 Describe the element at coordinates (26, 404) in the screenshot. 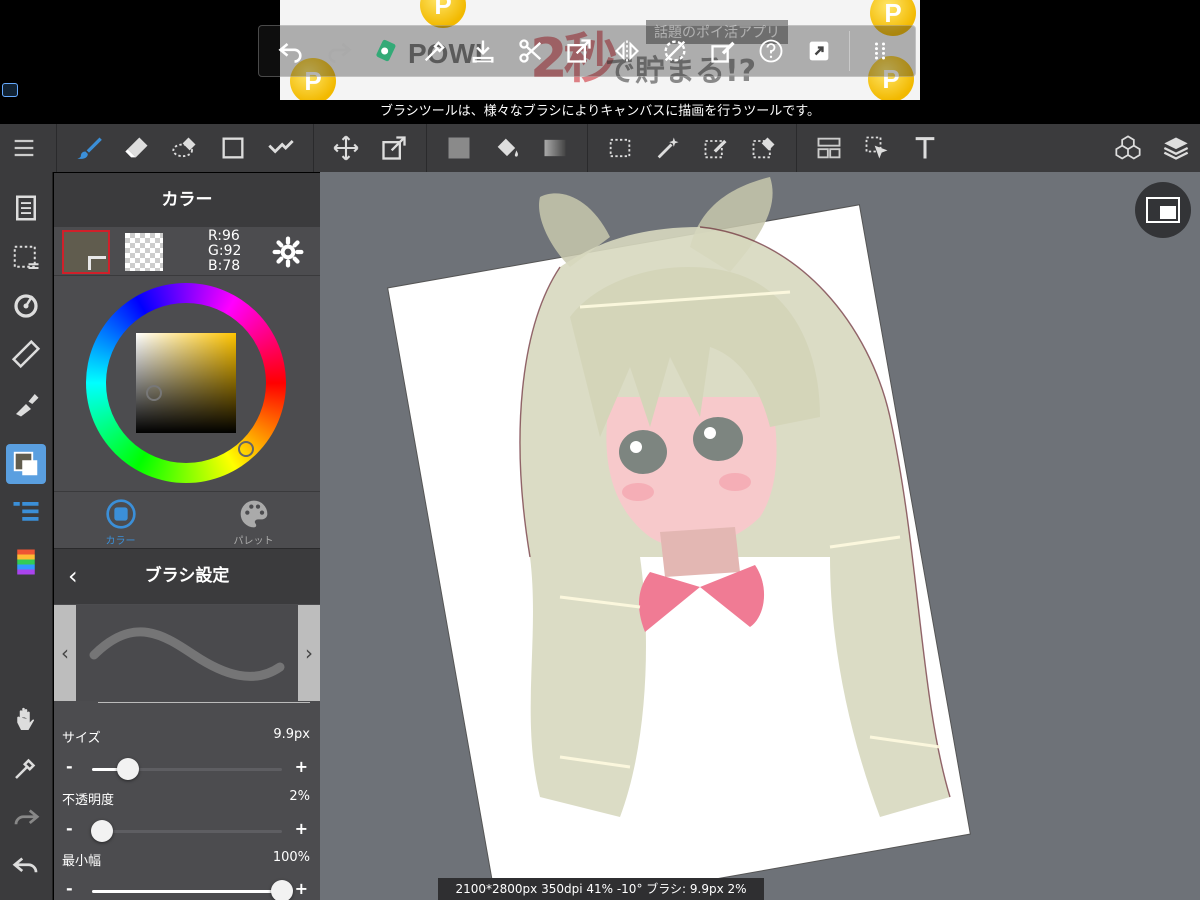

I see `fill-pen-button` at that location.